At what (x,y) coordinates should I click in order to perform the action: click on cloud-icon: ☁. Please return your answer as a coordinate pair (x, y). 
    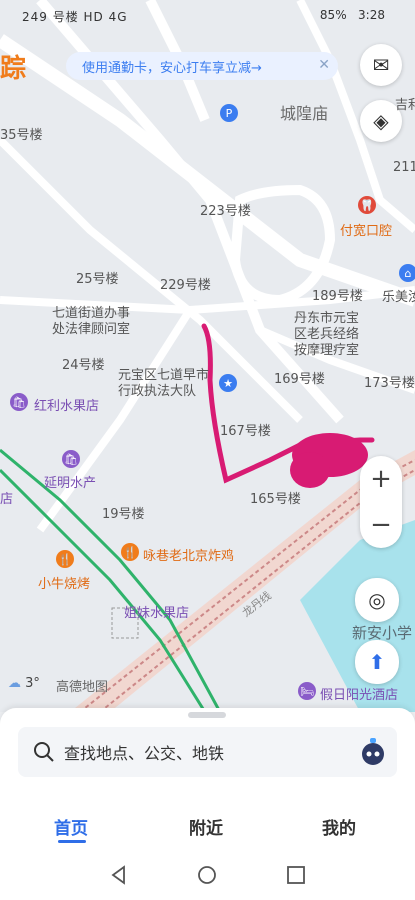
    Looking at the image, I should click on (14, 683).